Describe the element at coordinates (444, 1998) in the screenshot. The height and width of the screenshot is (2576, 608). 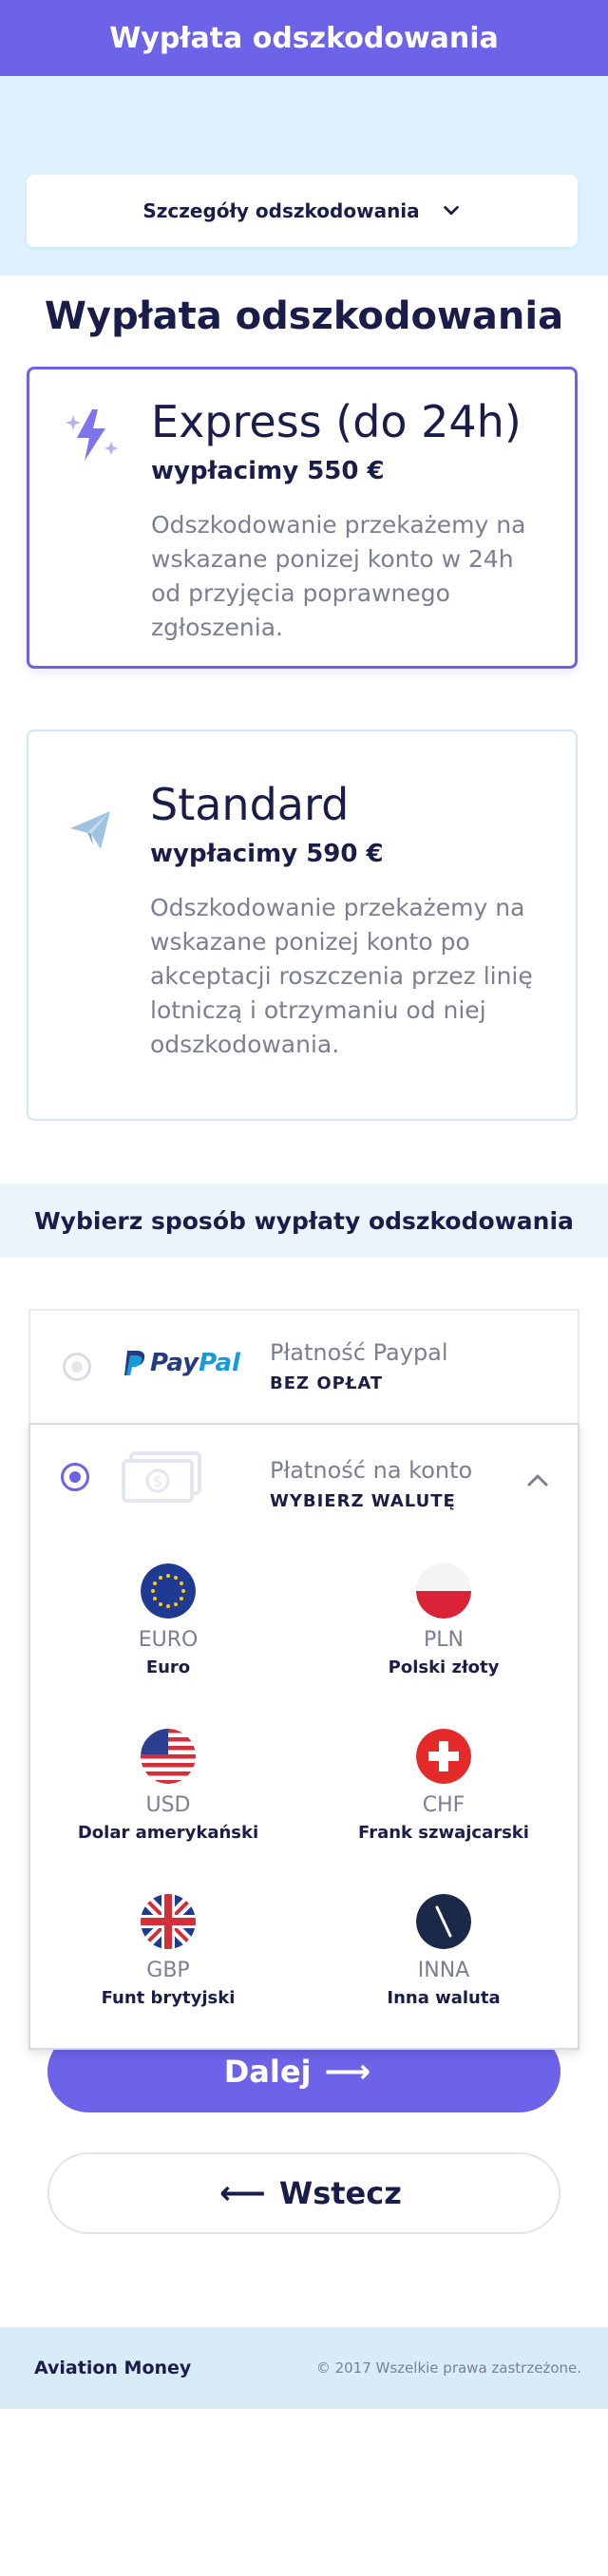
I see `currency-name: Inna waluta` at that location.